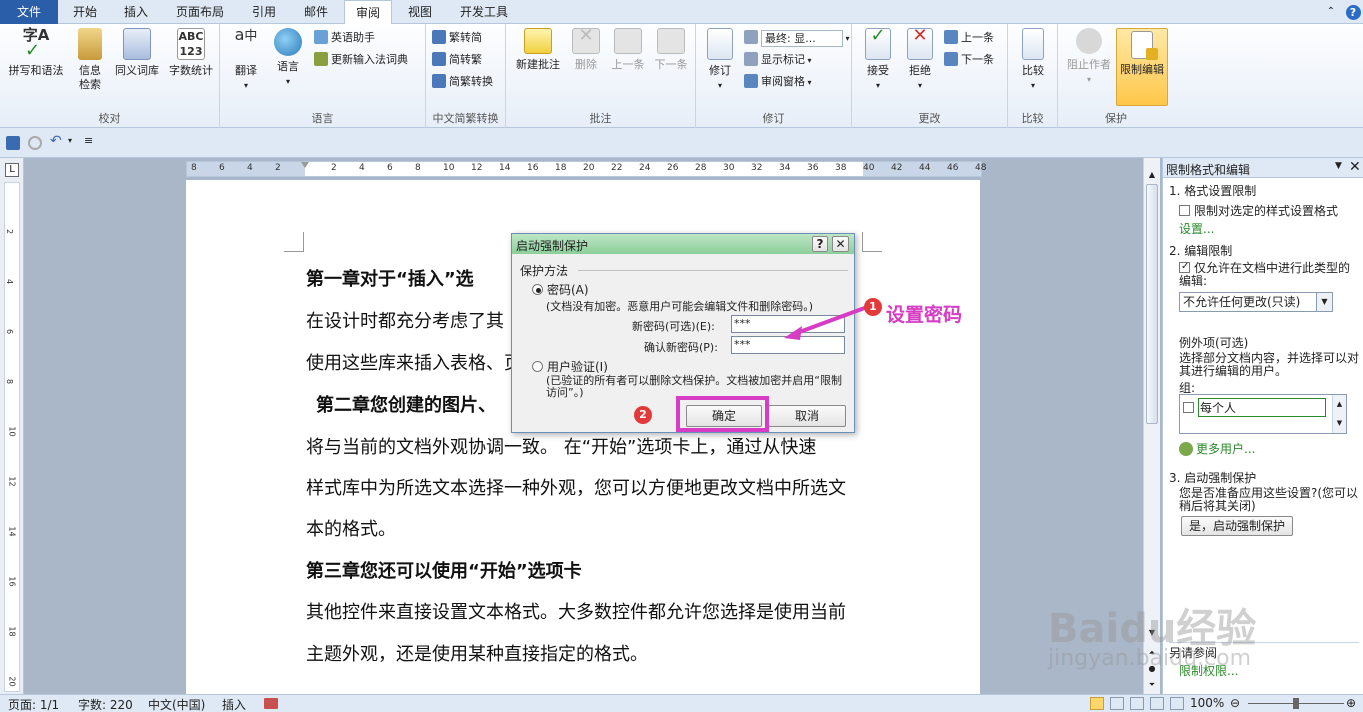  What do you see at coordinates (1351, 703) in the screenshot?
I see `zoom-in-icon: ⊕` at bounding box center [1351, 703].